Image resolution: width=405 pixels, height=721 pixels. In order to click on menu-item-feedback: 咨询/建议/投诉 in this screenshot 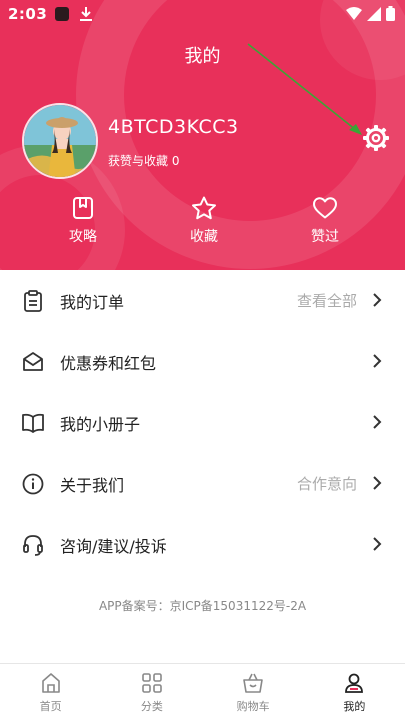, I will do `click(202, 544)`.